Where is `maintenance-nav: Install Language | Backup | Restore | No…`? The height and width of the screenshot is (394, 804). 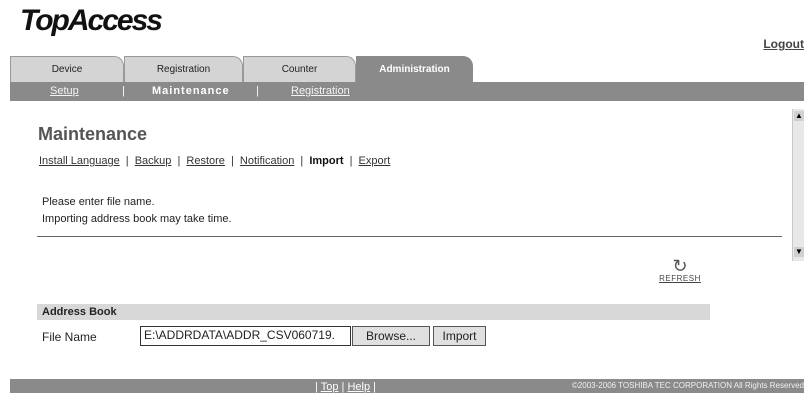
maintenance-nav: Install Language | Backup | Restore | No… is located at coordinates (214, 161).